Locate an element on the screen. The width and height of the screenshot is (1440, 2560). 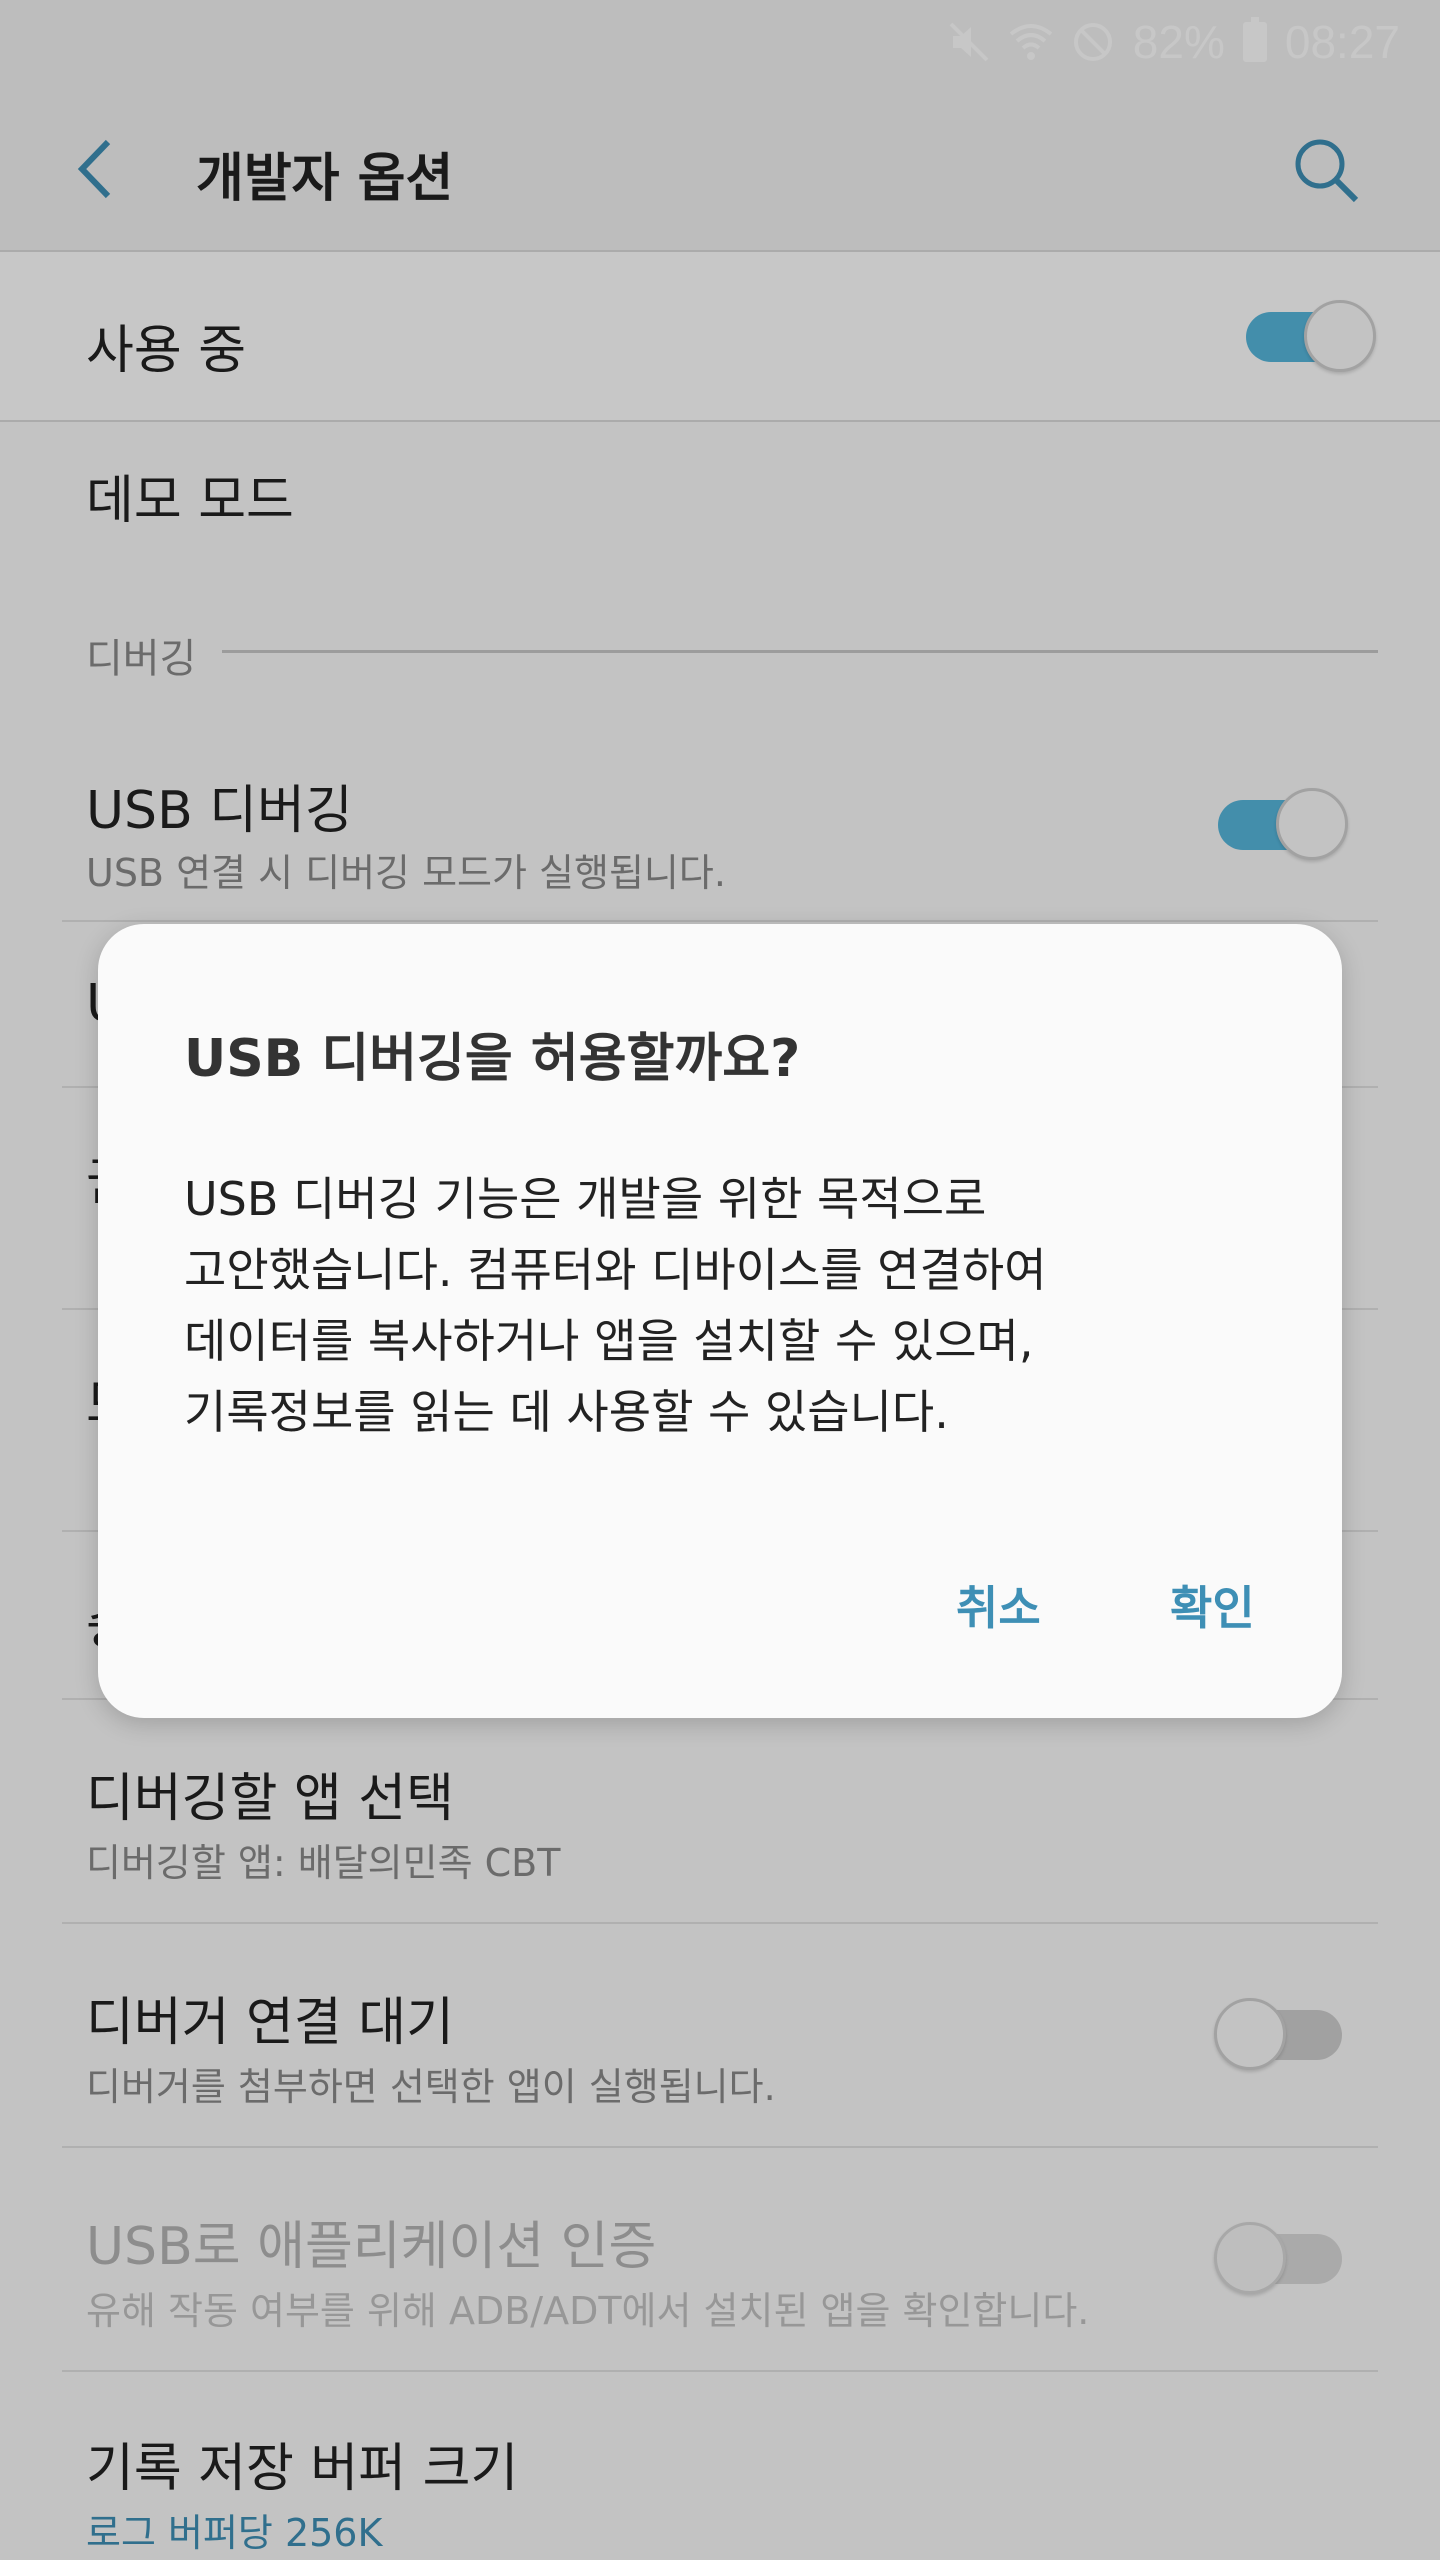
dialog-message-line: USB 디버깅 기능은 개발을 위한 목적으로 is located at coordinates (585, 1199).